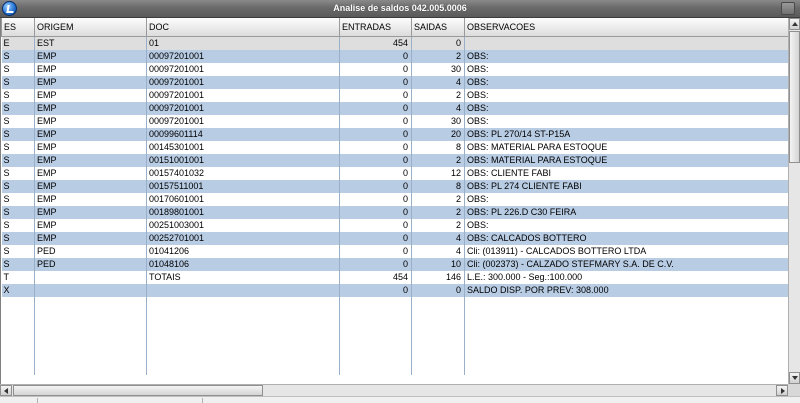 The height and width of the screenshot is (403, 800). Describe the element at coordinates (438, 173) in the screenshot. I see `cell-saidas: 12` at that location.